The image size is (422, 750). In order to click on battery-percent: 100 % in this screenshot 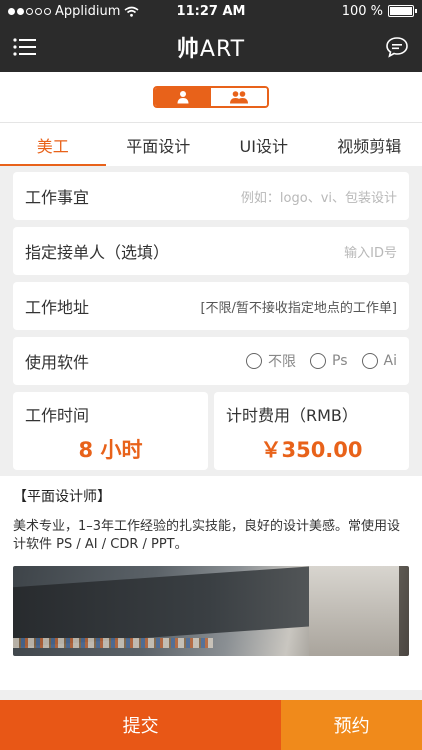, I will do `click(362, 11)`.